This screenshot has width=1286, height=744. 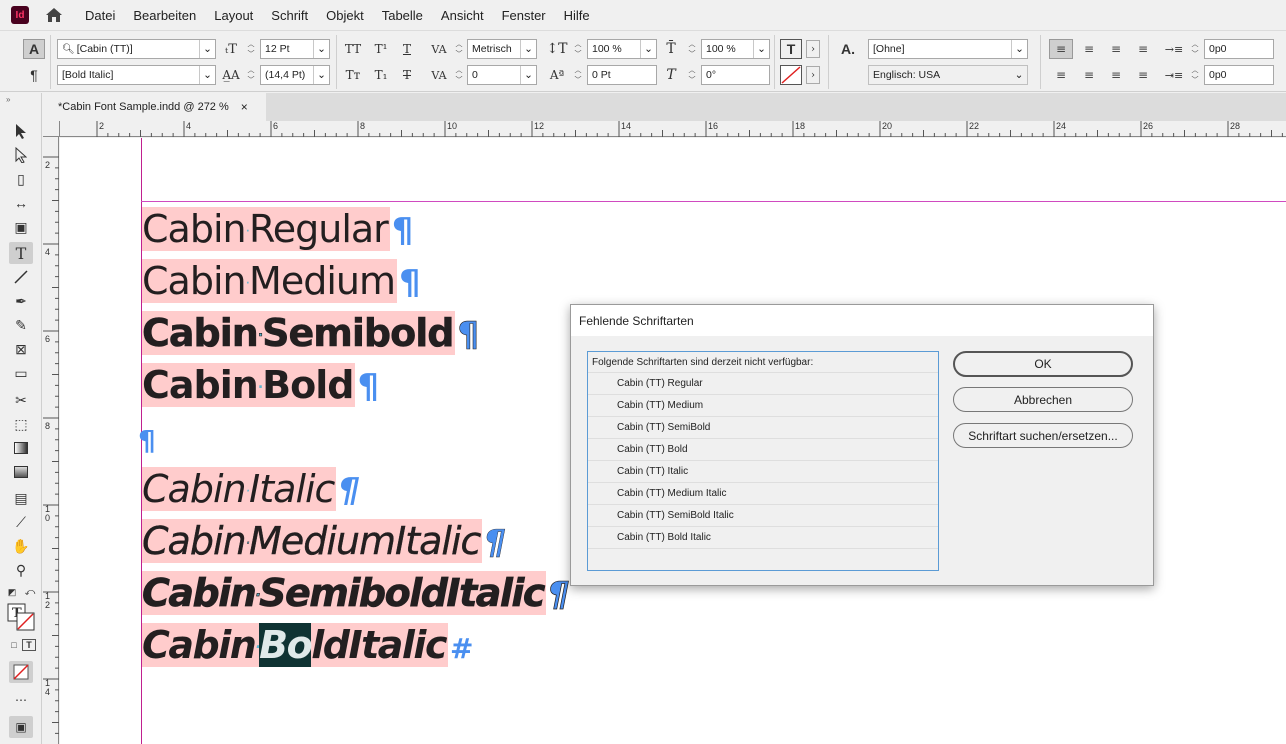 I want to click on align-right-icon: ≡, so click(x=1116, y=49).